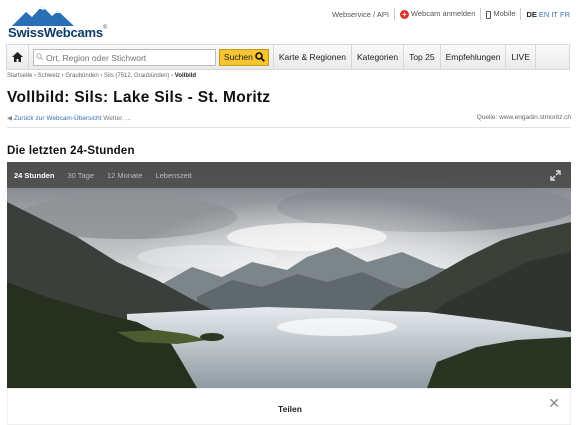 This screenshot has height=425, width=580. I want to click on viewer-tabs: 24 Stunden 30 Tage 12 Monate Lebenszeit, so click(289, 175).